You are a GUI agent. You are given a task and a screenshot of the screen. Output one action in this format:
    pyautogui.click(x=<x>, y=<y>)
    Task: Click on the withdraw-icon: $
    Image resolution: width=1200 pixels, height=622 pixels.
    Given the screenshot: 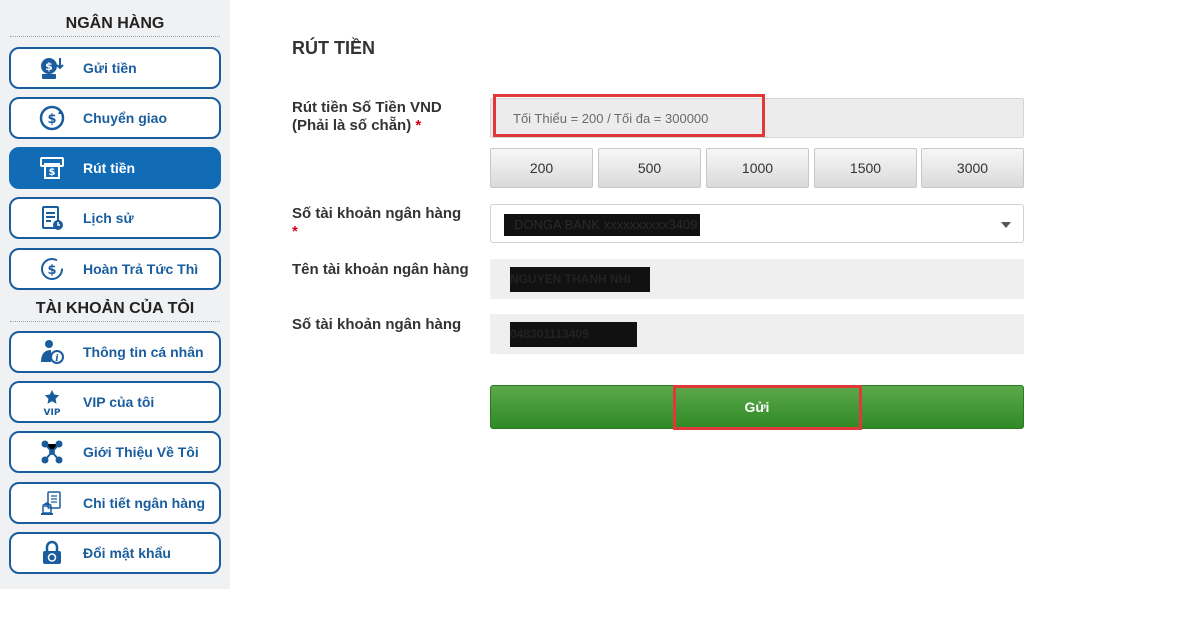 What is the action you would take?
    pyautogui.click(x=52, y=168)
    